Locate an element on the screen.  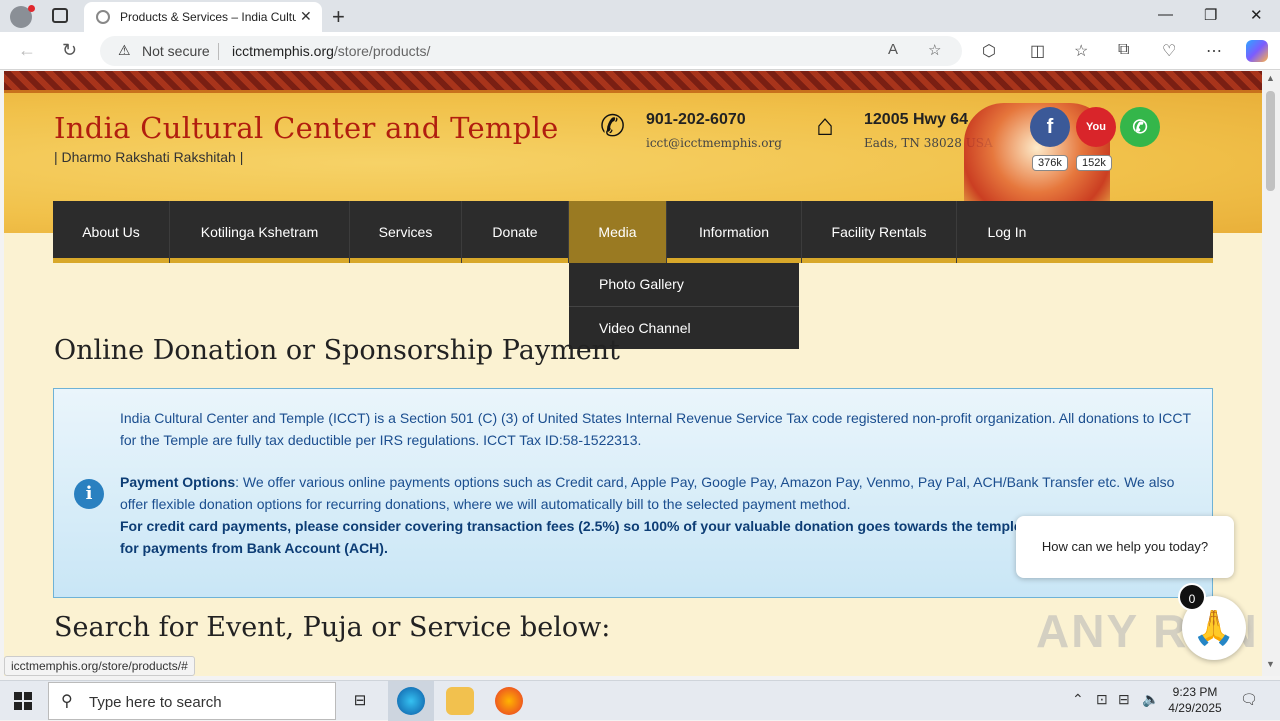
taskbar-clock: 9:23 PM 4/29/2025 is located at coordinates (1195, 700).